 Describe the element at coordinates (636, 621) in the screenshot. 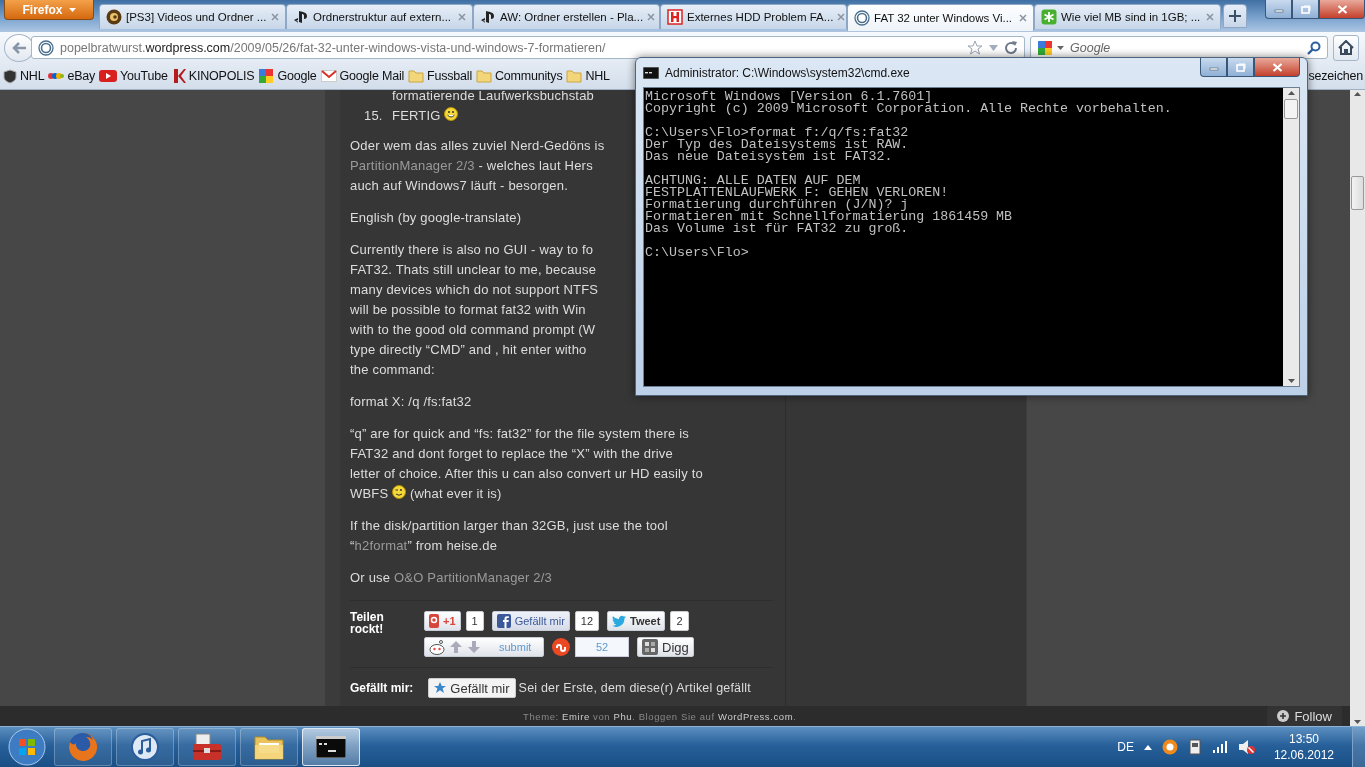

I see `tweet-button: Tweet` at that location.